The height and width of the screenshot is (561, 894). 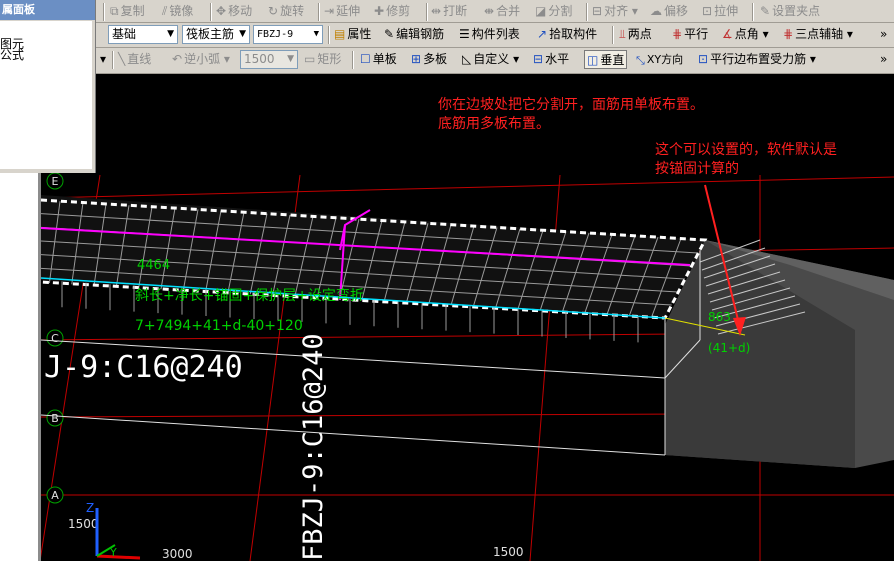 I want to click on properties-panel: 属面板 图元 公式, so click(x=48, y=86).